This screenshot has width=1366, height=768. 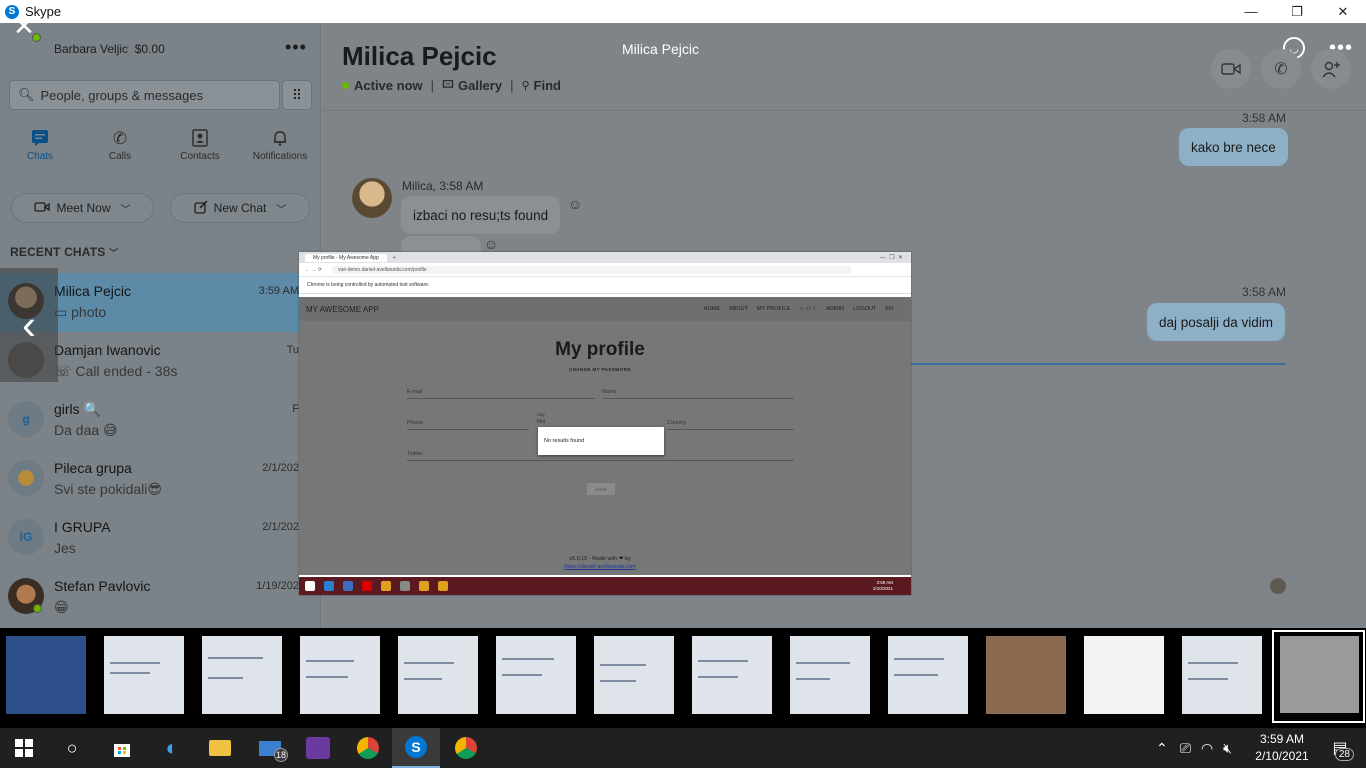 I want to click on message-meta: Milica, 3:58 AM, so click(x=443, y=186).